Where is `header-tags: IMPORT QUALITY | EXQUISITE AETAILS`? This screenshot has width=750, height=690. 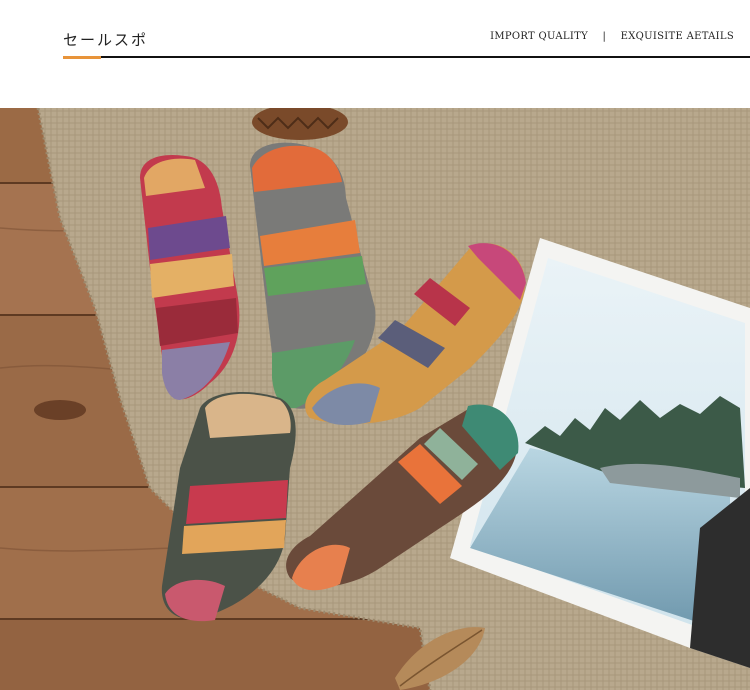 header-tags: IMPORT QUALITY | EXQUISITE AETAILS is located at coordinates (612, 36).